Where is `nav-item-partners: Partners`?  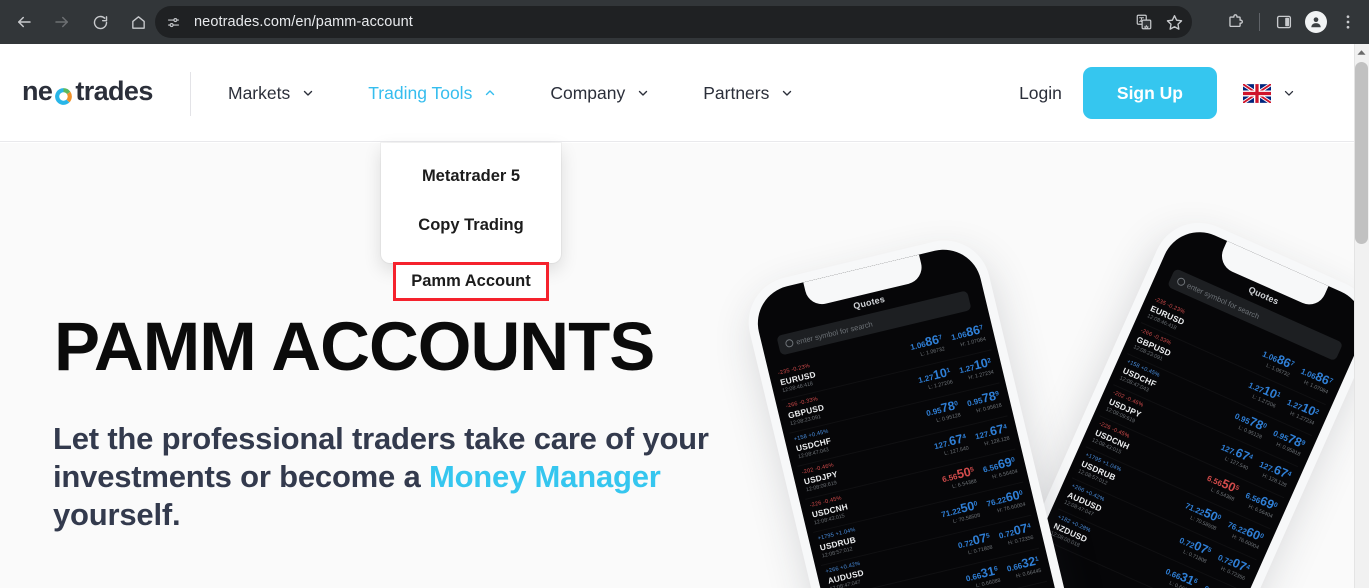
nav-item-partners: Partners is located at coordinates (748, 93).